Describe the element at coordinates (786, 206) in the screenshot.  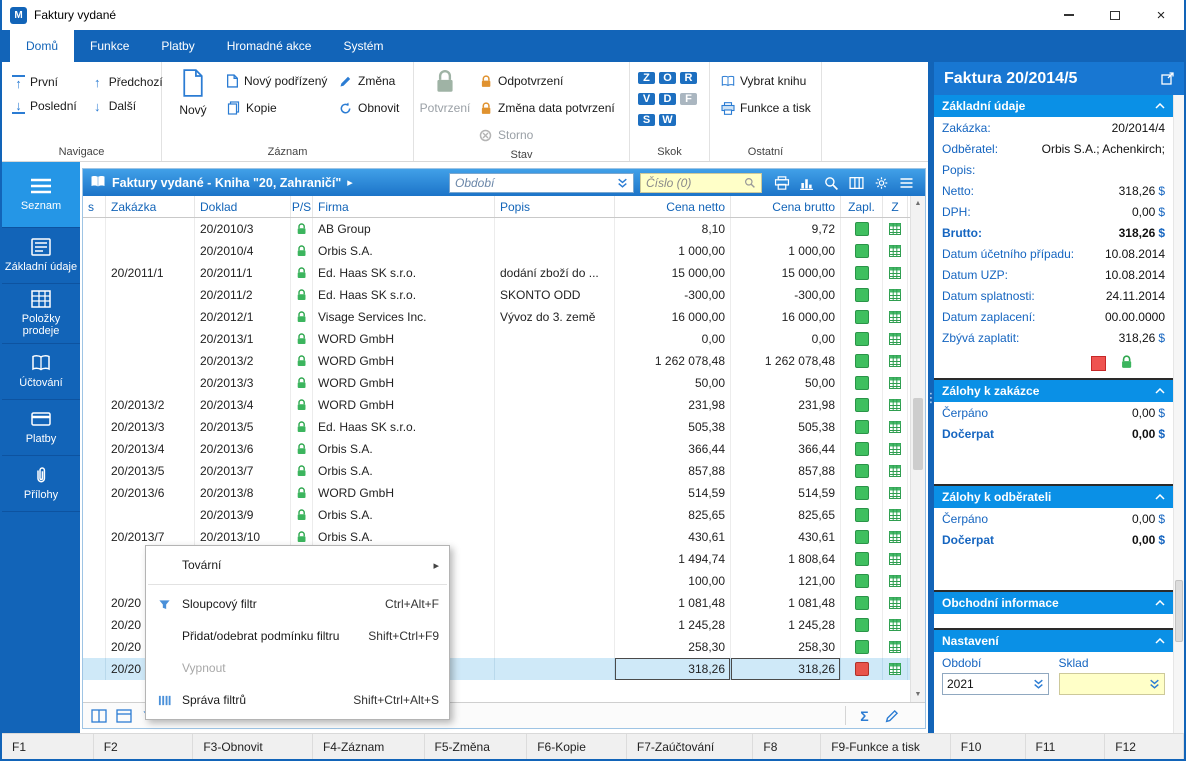
I see `column-header-cena-brutto: Cena brutto` at that location.